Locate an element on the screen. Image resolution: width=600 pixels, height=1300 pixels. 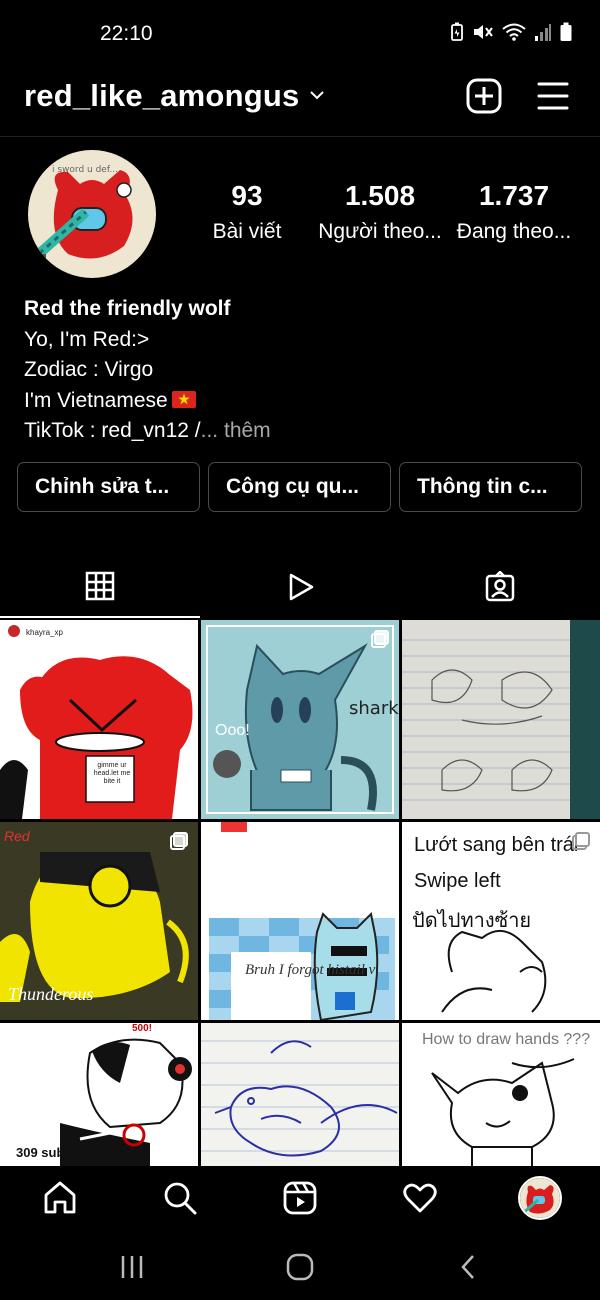
nav-search is located at coordinates (180, 1198).